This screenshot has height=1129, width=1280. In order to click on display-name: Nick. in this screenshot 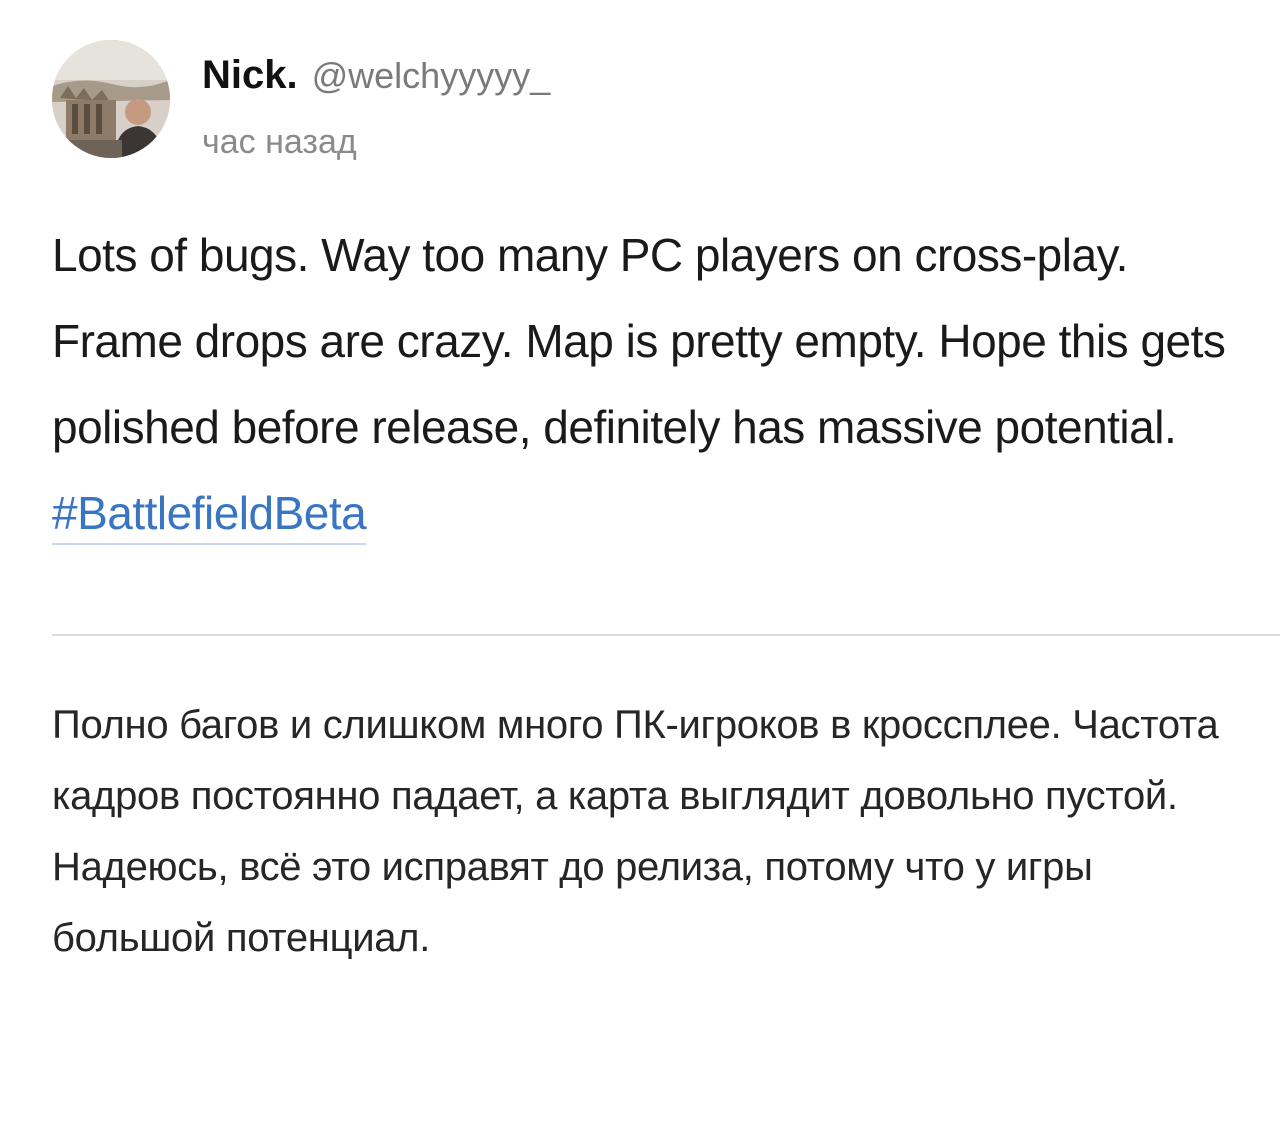, I will do `click(250, 75)`.